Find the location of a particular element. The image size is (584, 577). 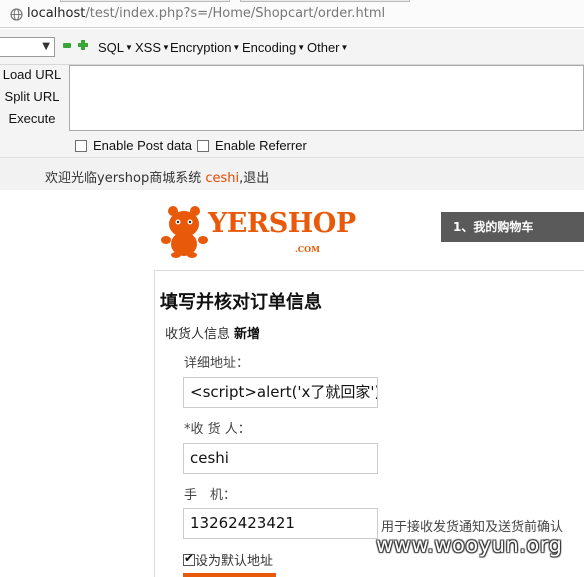

hackbar-toolbar: ▼ SQL▼ XSS▼ Encryption▼ Encoding▼ Other▼ is located at coordinates (292, 47).